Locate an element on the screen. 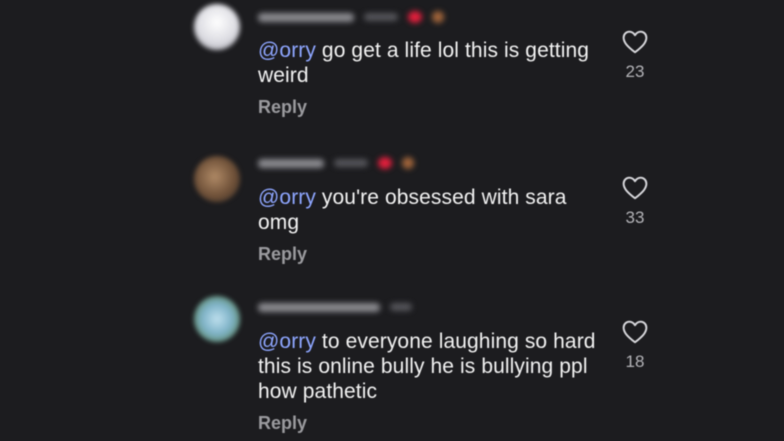 This screenshot has width=784, height=441. like-button: 33 is located at coordinates (635, 202).